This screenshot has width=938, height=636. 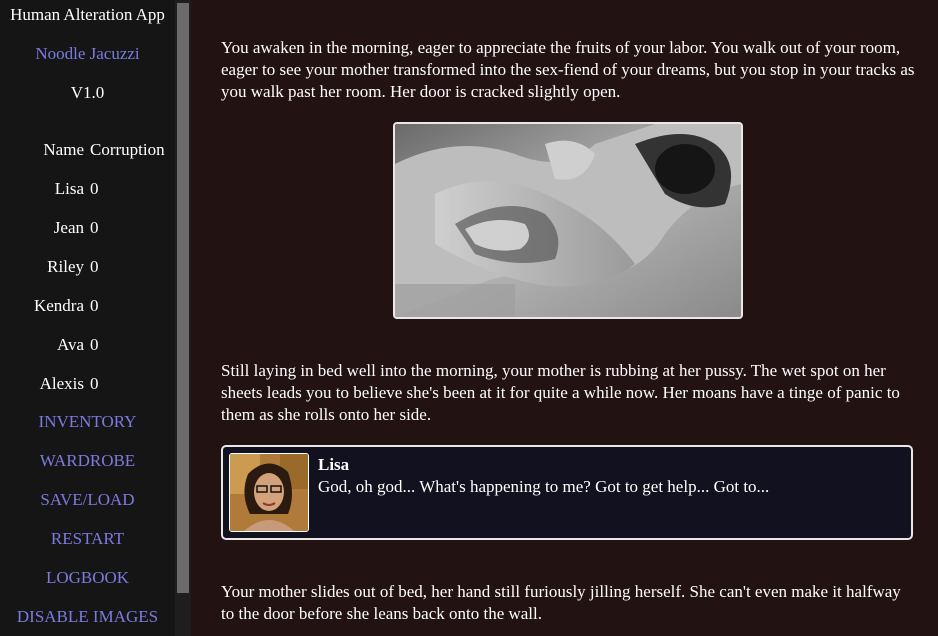 What do you see at coordinates (87, 92) in the screenshot?
I see `version-label: V1.0` at bounding box center [87, 92].